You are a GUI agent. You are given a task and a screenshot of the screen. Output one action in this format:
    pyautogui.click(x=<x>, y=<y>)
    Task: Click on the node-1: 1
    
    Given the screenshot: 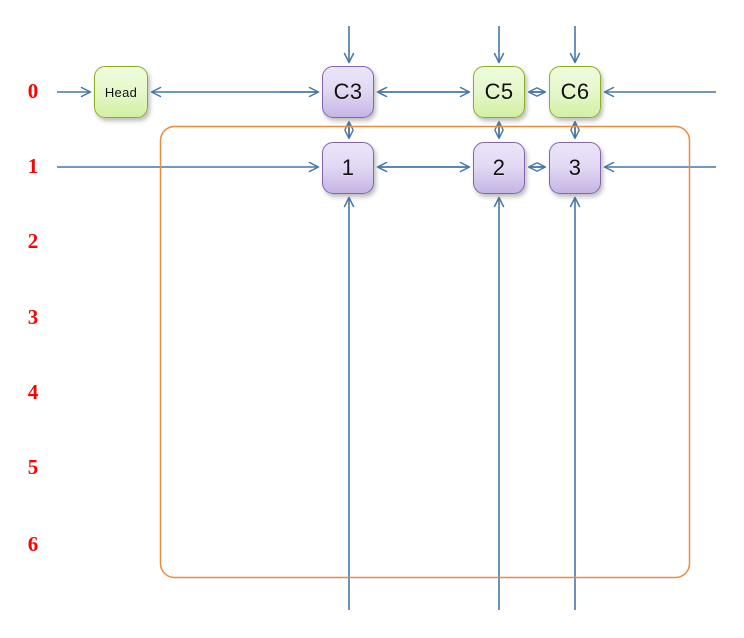 What is the action you would take?
    pyautogui.click(x=348, y=168)
    